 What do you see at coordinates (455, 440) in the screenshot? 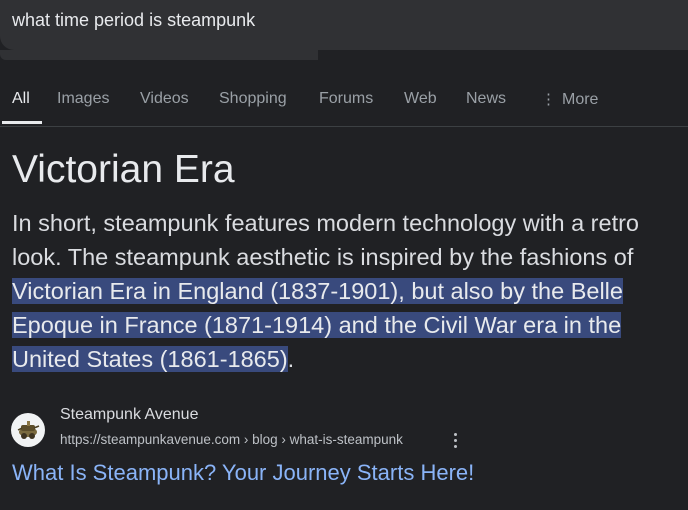
I see `more-vert-icon` at bounding box center [455, 440].